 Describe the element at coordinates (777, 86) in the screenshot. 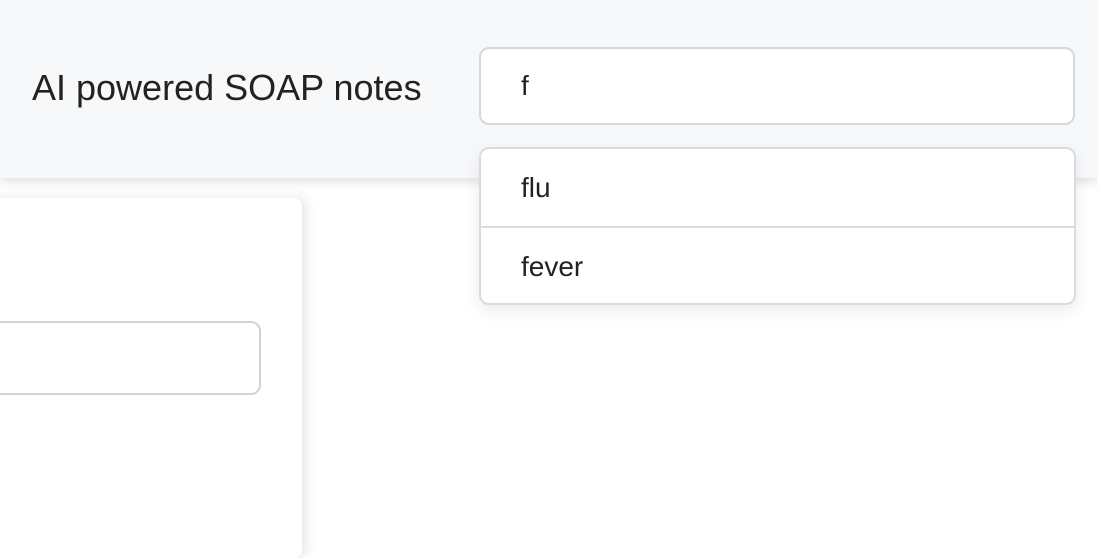

I see `search-input: f` at that location.